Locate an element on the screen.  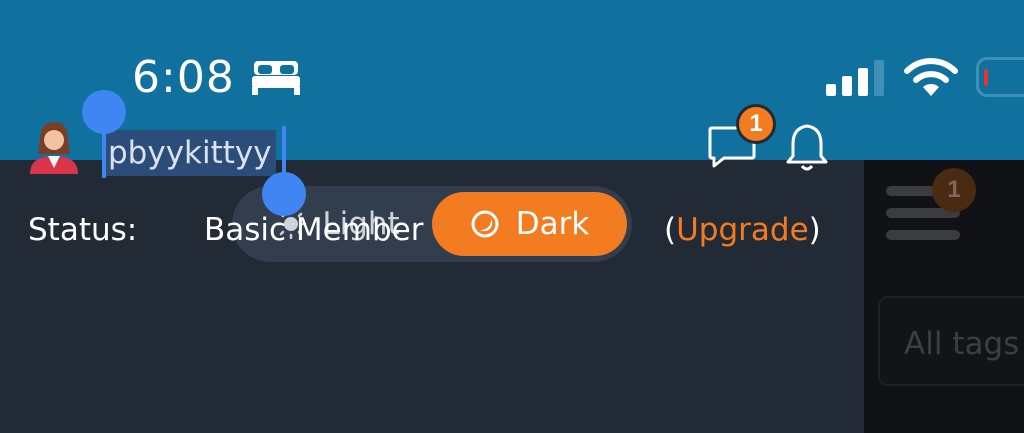
selection-start-handle is located at coordinates (104, 112).